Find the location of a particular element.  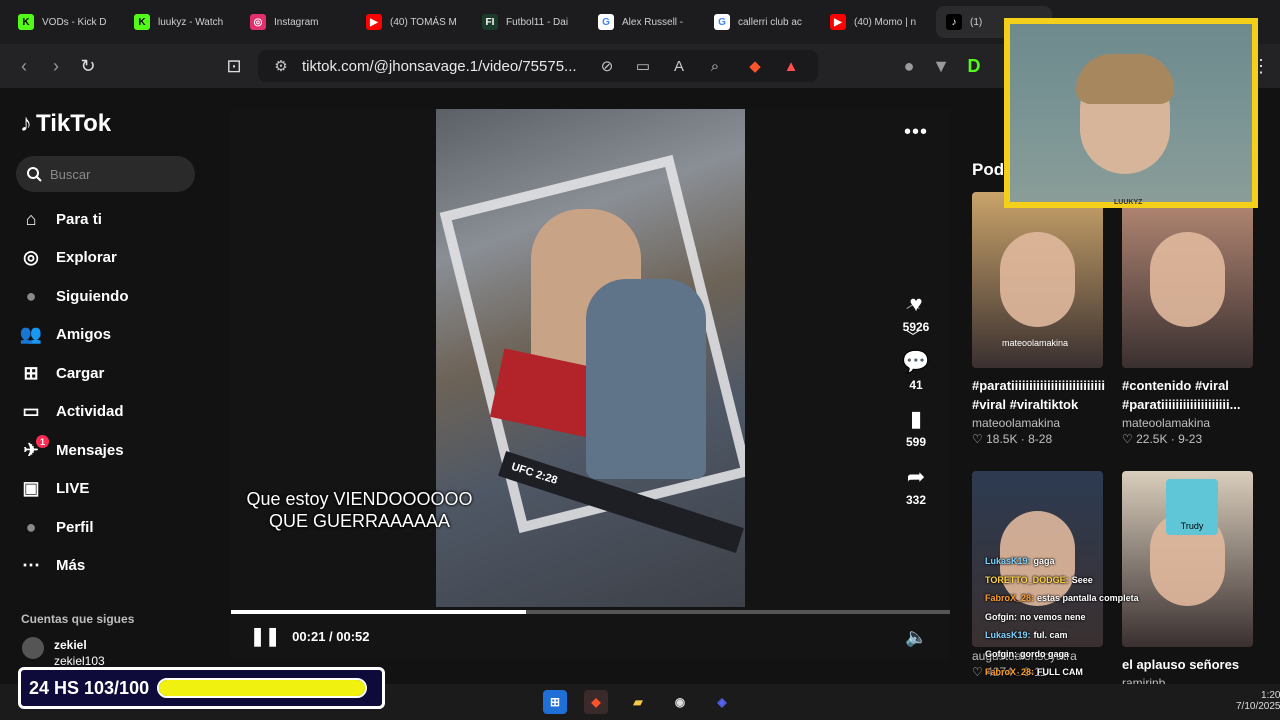

comment-icon: 💬 is located at coordinates (916, 361).